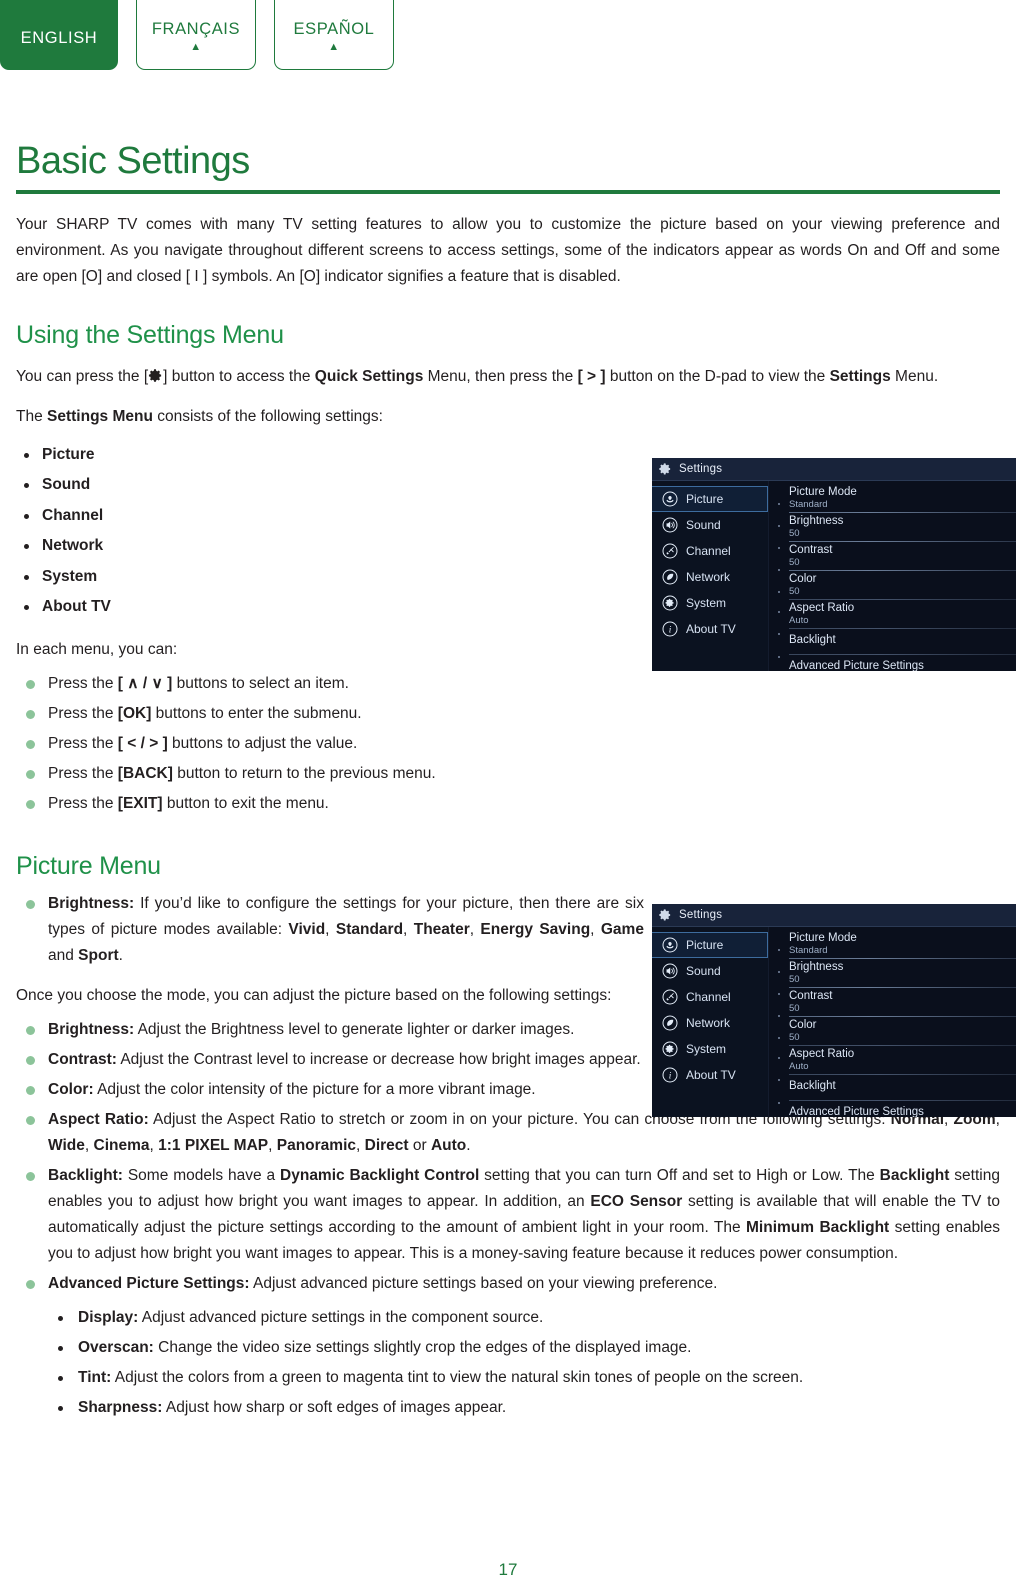  I want to click on mode-standard: Standard, so click(369, 929).